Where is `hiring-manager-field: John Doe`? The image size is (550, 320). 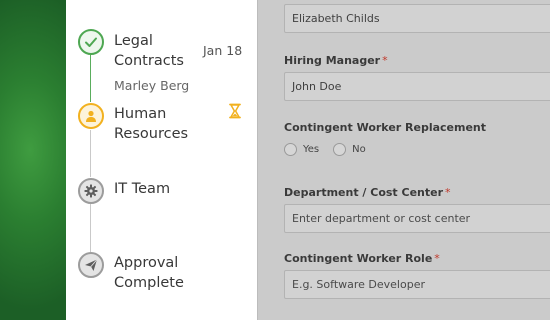
hiring-manager-field: John Doe is located at coordinates (417, 86).